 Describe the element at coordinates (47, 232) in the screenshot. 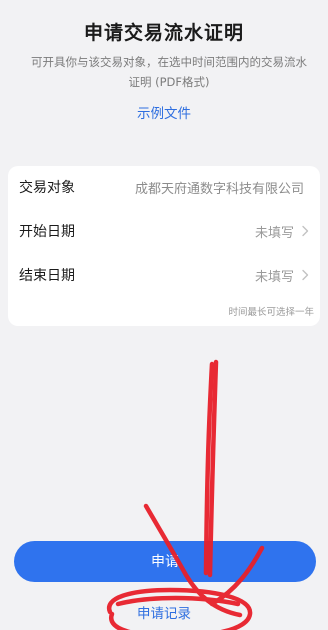

I see `start-date-label: 开始日期` at that location.